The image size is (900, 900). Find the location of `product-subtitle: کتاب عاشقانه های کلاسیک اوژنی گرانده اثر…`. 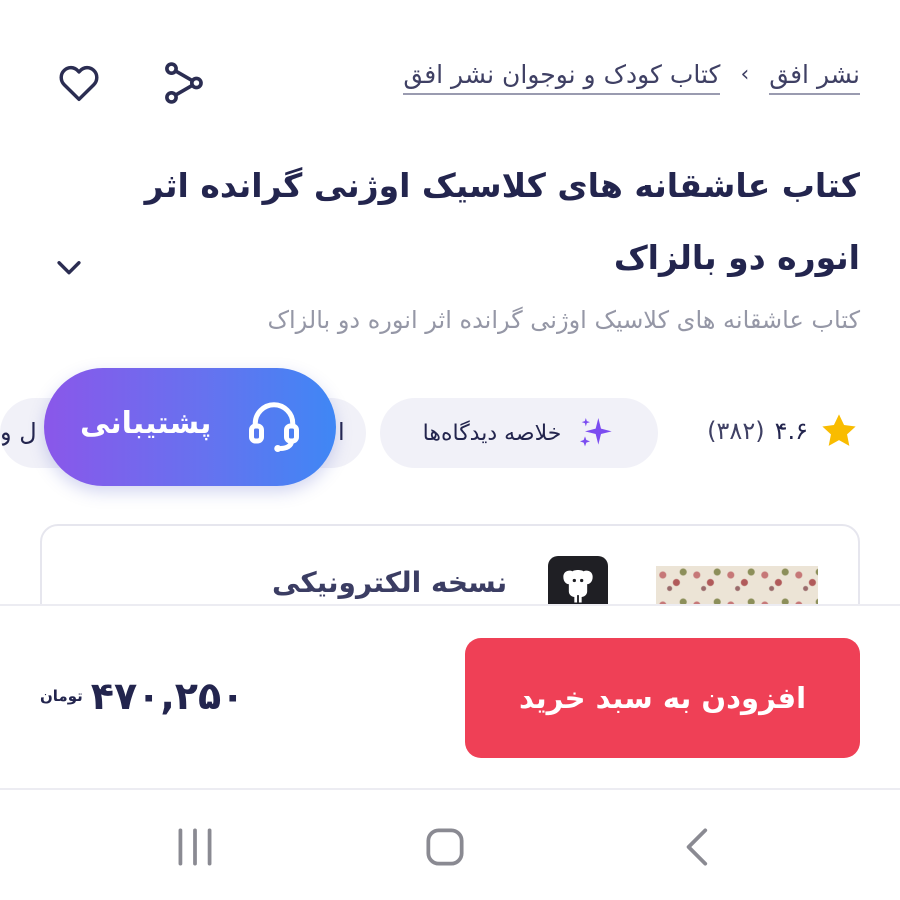

product-subtitle: کتاب عاشقانه های کلاسیک اوژنی گرانده اثر… is located at coordinates (564, 320).